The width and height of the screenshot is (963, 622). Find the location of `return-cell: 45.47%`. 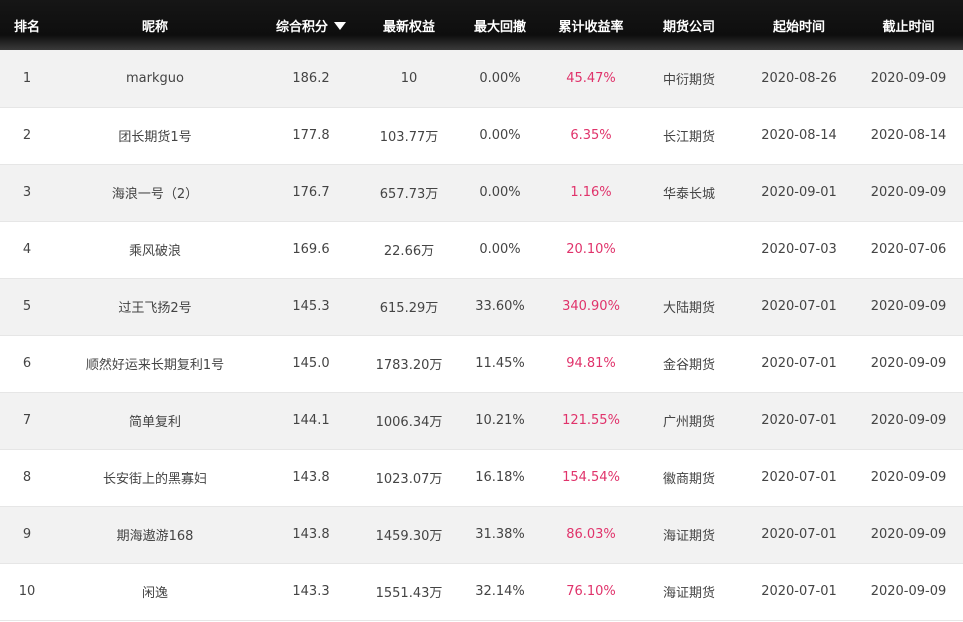

return-cell: 45.47% is located at coordinates (591, 78).